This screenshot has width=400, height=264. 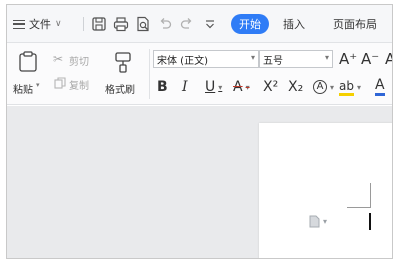 What do you see at coordinates (296, 59) in the screenshot?
I see `font-size-select: 五号 ▾` at bounding box center [296, 59].